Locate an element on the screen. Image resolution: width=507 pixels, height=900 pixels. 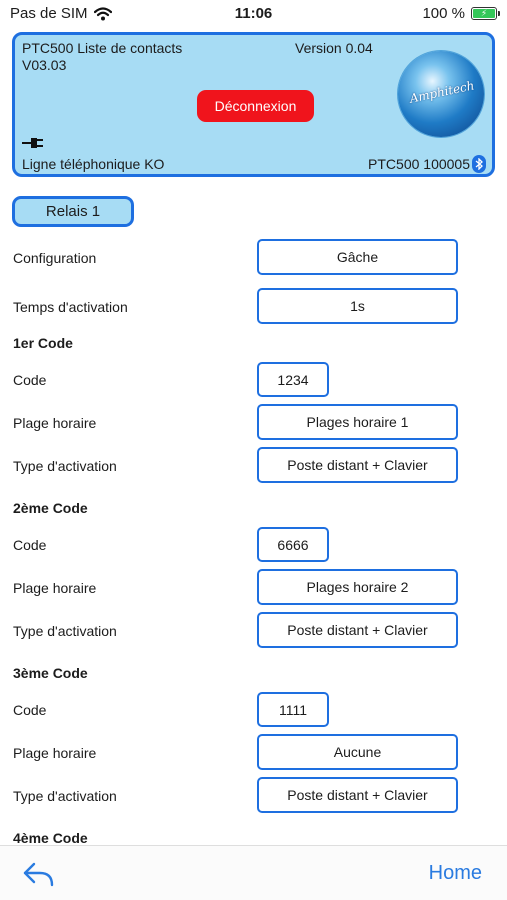
device-id: PTC500 100005 is located at coordinates (419, 164).